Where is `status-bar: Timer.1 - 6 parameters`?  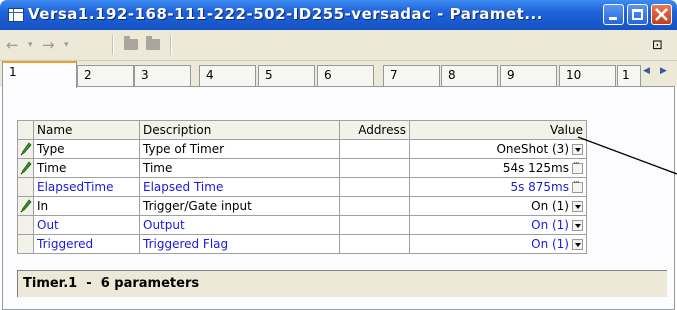 status-bar: Timer.1 - 6 parameters is located at coordinates (342, 283).